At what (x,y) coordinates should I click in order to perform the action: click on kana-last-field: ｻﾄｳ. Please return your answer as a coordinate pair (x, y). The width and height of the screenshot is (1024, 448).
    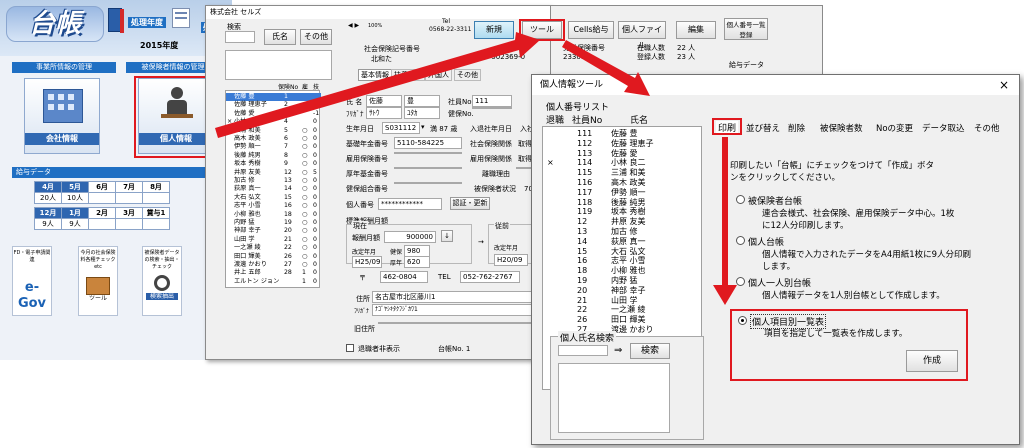
    Looking at the image, I should click on (384, 113).